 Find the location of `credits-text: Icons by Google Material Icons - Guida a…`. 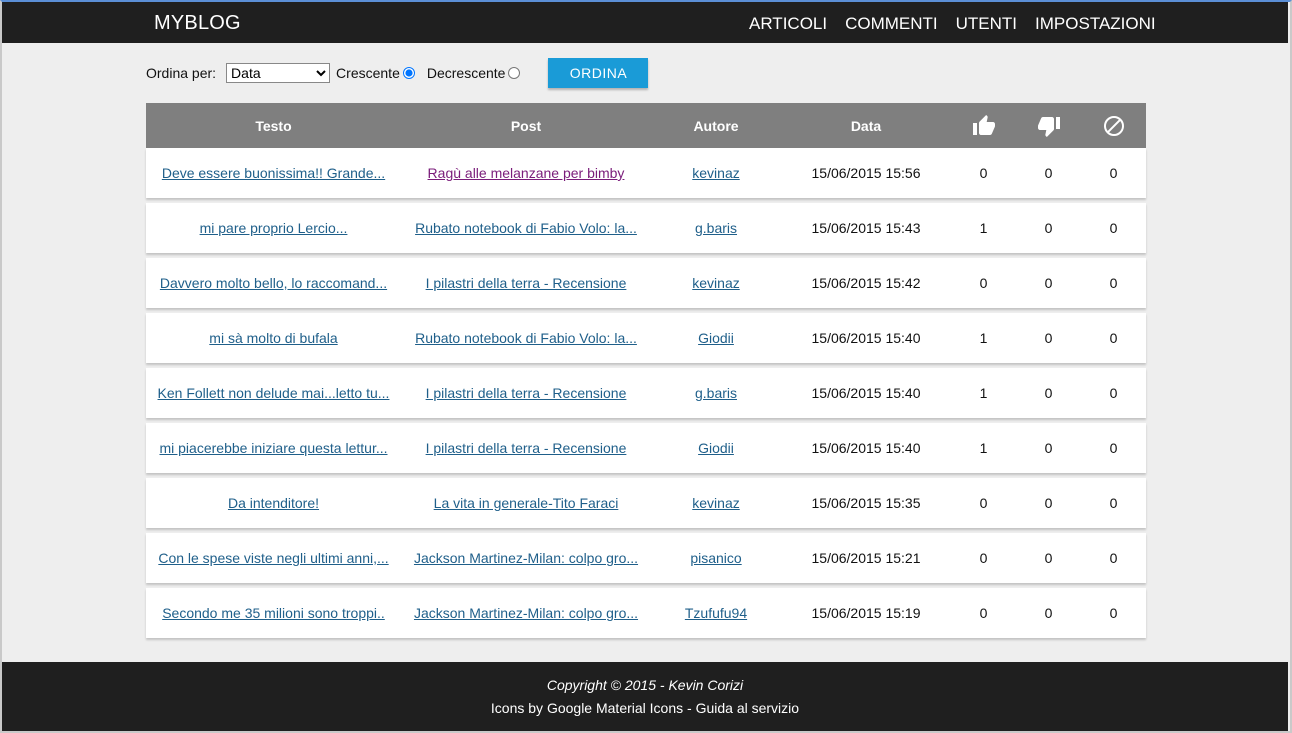

credits-text: Icons by Google Material Icons - Guida a… is located at coordinates (645, 708).